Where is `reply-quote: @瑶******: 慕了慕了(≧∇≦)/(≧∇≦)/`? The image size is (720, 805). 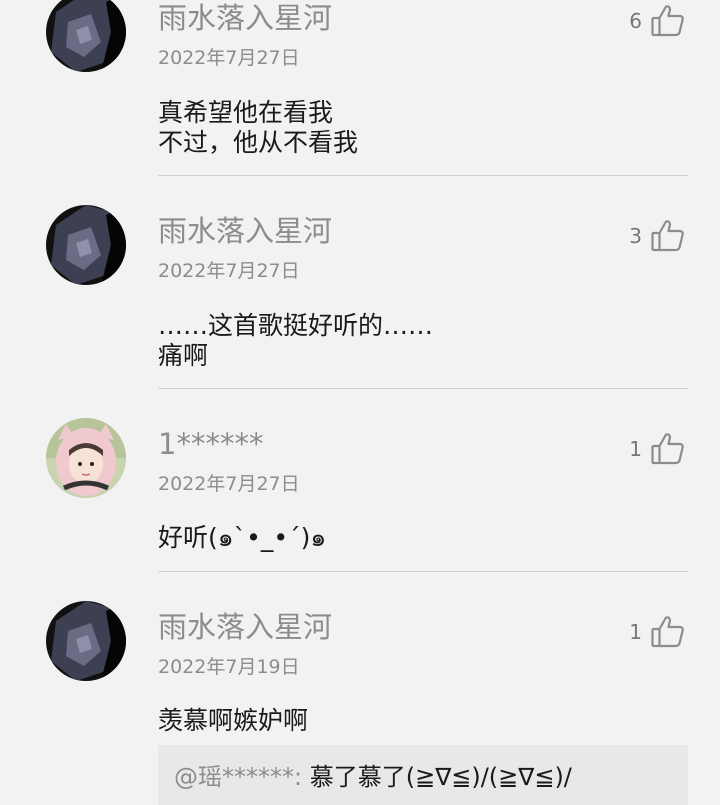 reply-quote: @瑶******: 慕了慕了(≧∇≦)/(≧∇≦)/ is located at coordinates (423, 775).